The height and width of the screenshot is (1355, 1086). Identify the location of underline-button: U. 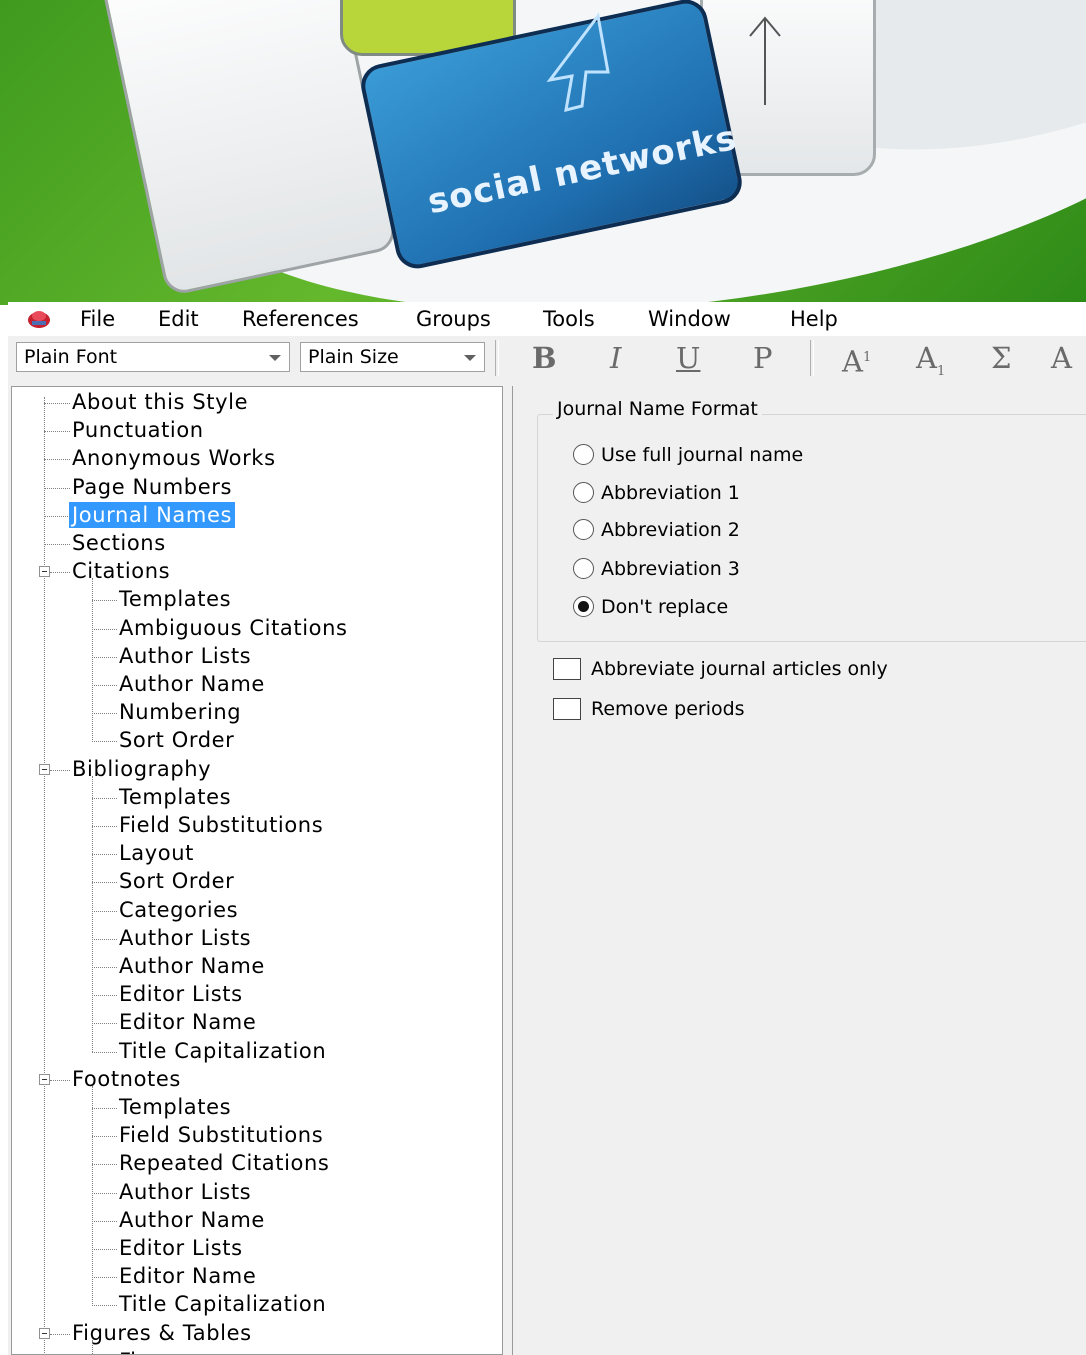
(688, 358).